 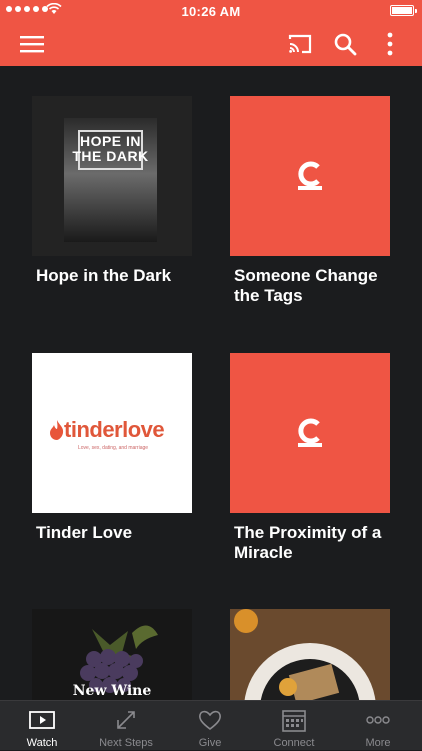 I want to click on cast-icon, so click(x=300, y=44).